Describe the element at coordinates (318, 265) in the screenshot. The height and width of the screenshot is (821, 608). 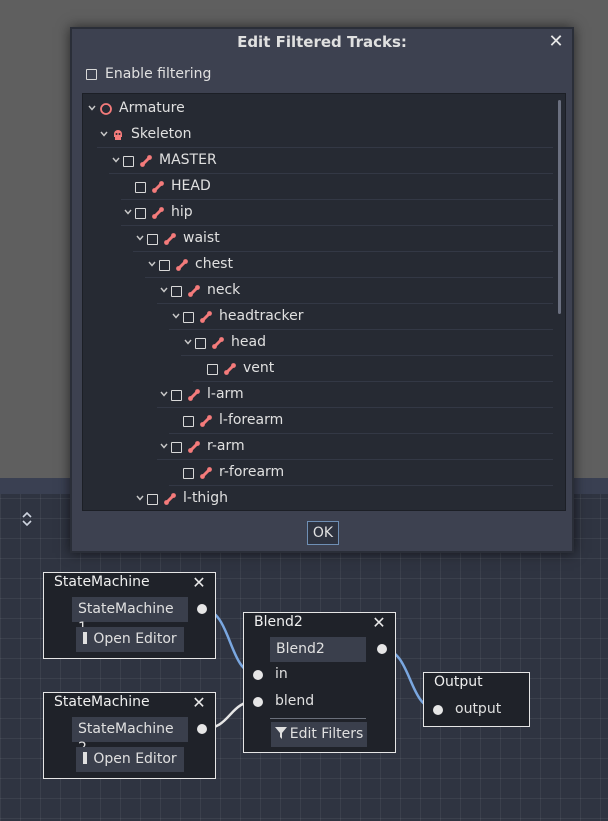
I see `tree-item-chest: chest` at that location.